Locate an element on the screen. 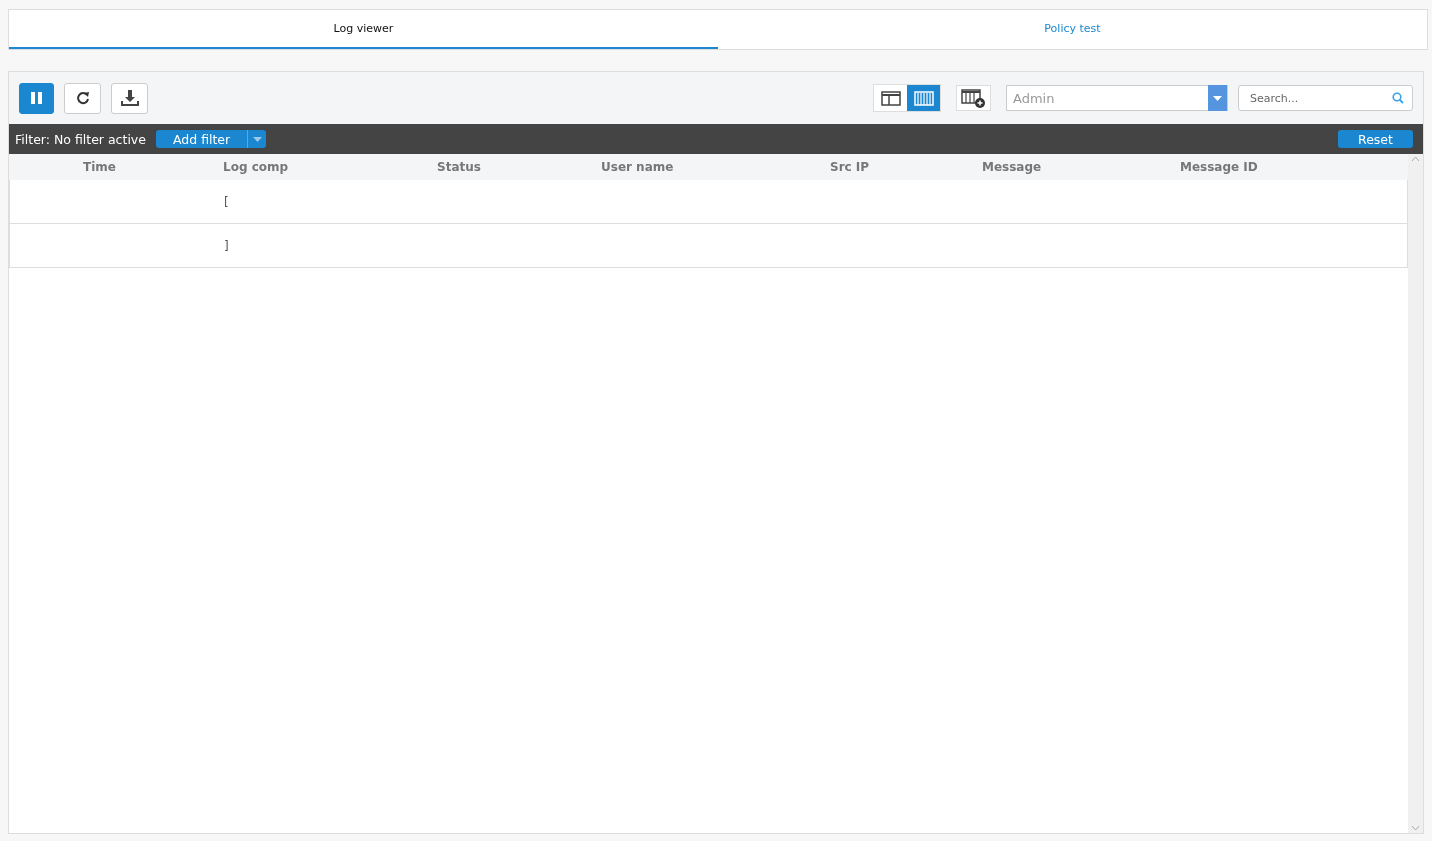 The width and height of the screenshot is (1432, 841). add-column-icon is located at coordinates (973, 98).